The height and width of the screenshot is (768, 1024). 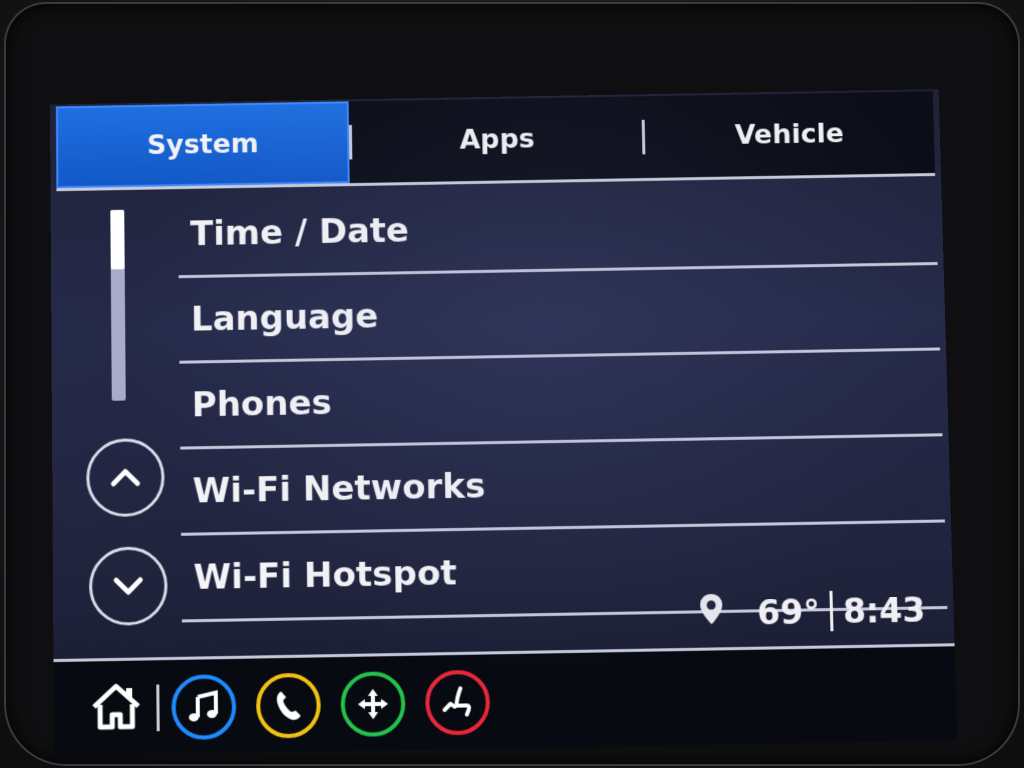 I want to click on tab-system: System, so click(x=203, y=145).